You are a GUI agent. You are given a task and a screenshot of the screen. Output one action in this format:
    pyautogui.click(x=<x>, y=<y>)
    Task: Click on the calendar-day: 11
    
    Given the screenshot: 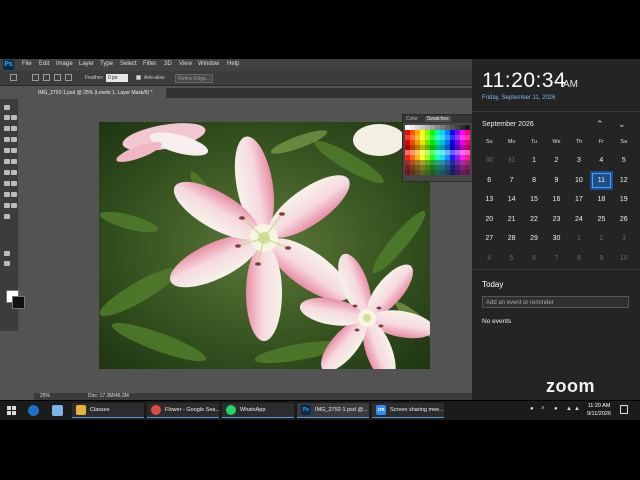 What is the action you would take?
    pyautogui.click(x=601, y=180)
    